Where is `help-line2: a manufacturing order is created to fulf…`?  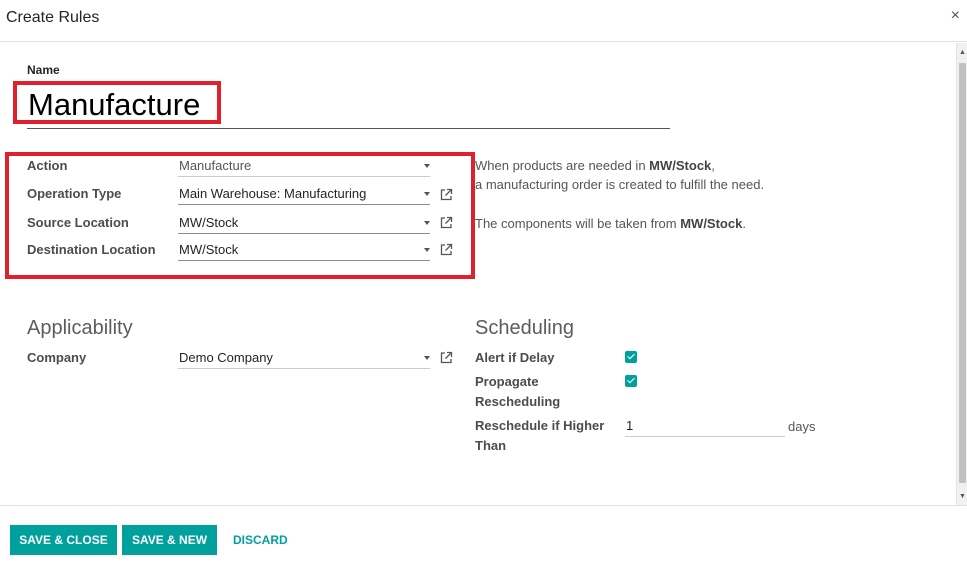
help-line2: a manufacturing order is created to fulf… is located at coordinates (620, 184).